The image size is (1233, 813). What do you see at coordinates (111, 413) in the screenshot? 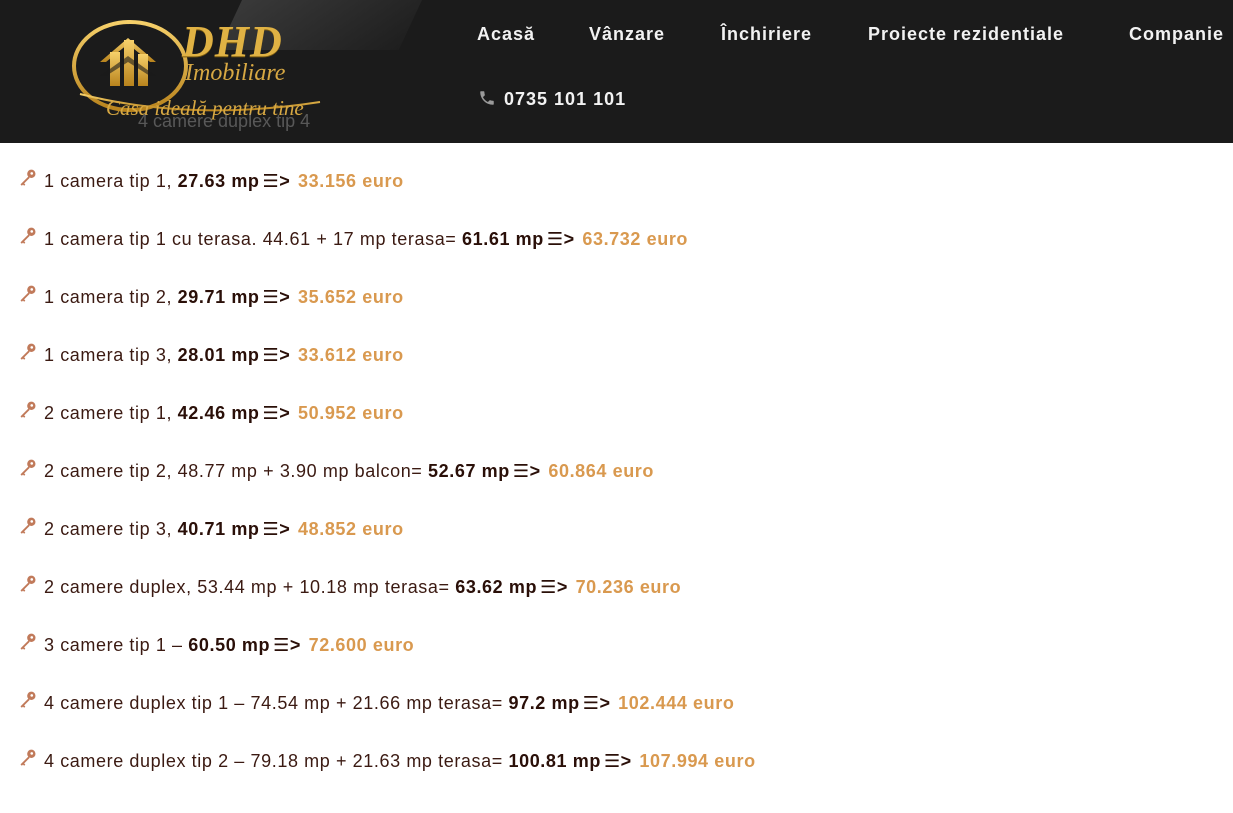
I see `list-item-description: 2 camere tip 1,` at bounding box center [111, 413].